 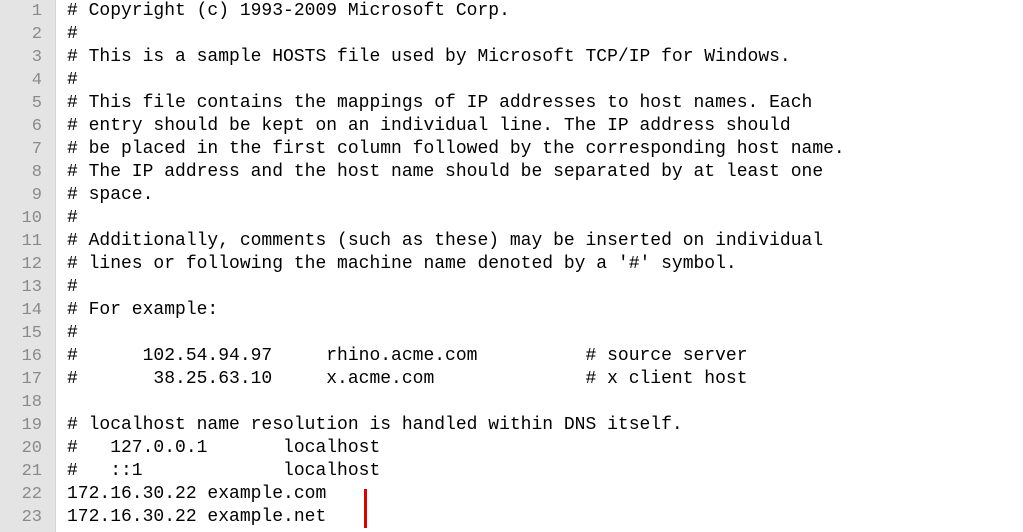 I want to click on editor-line: 23 172.16.30.22 example.net, so click(x=511, y=517).